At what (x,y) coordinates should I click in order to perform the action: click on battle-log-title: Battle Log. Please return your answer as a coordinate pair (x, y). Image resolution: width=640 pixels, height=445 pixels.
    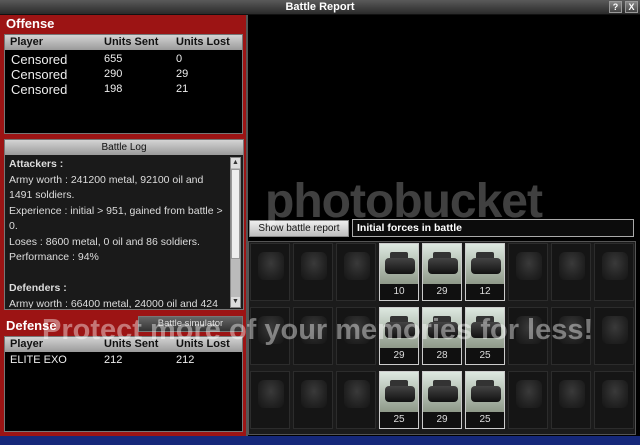
    Looking at the image, I should click on (124, 147).